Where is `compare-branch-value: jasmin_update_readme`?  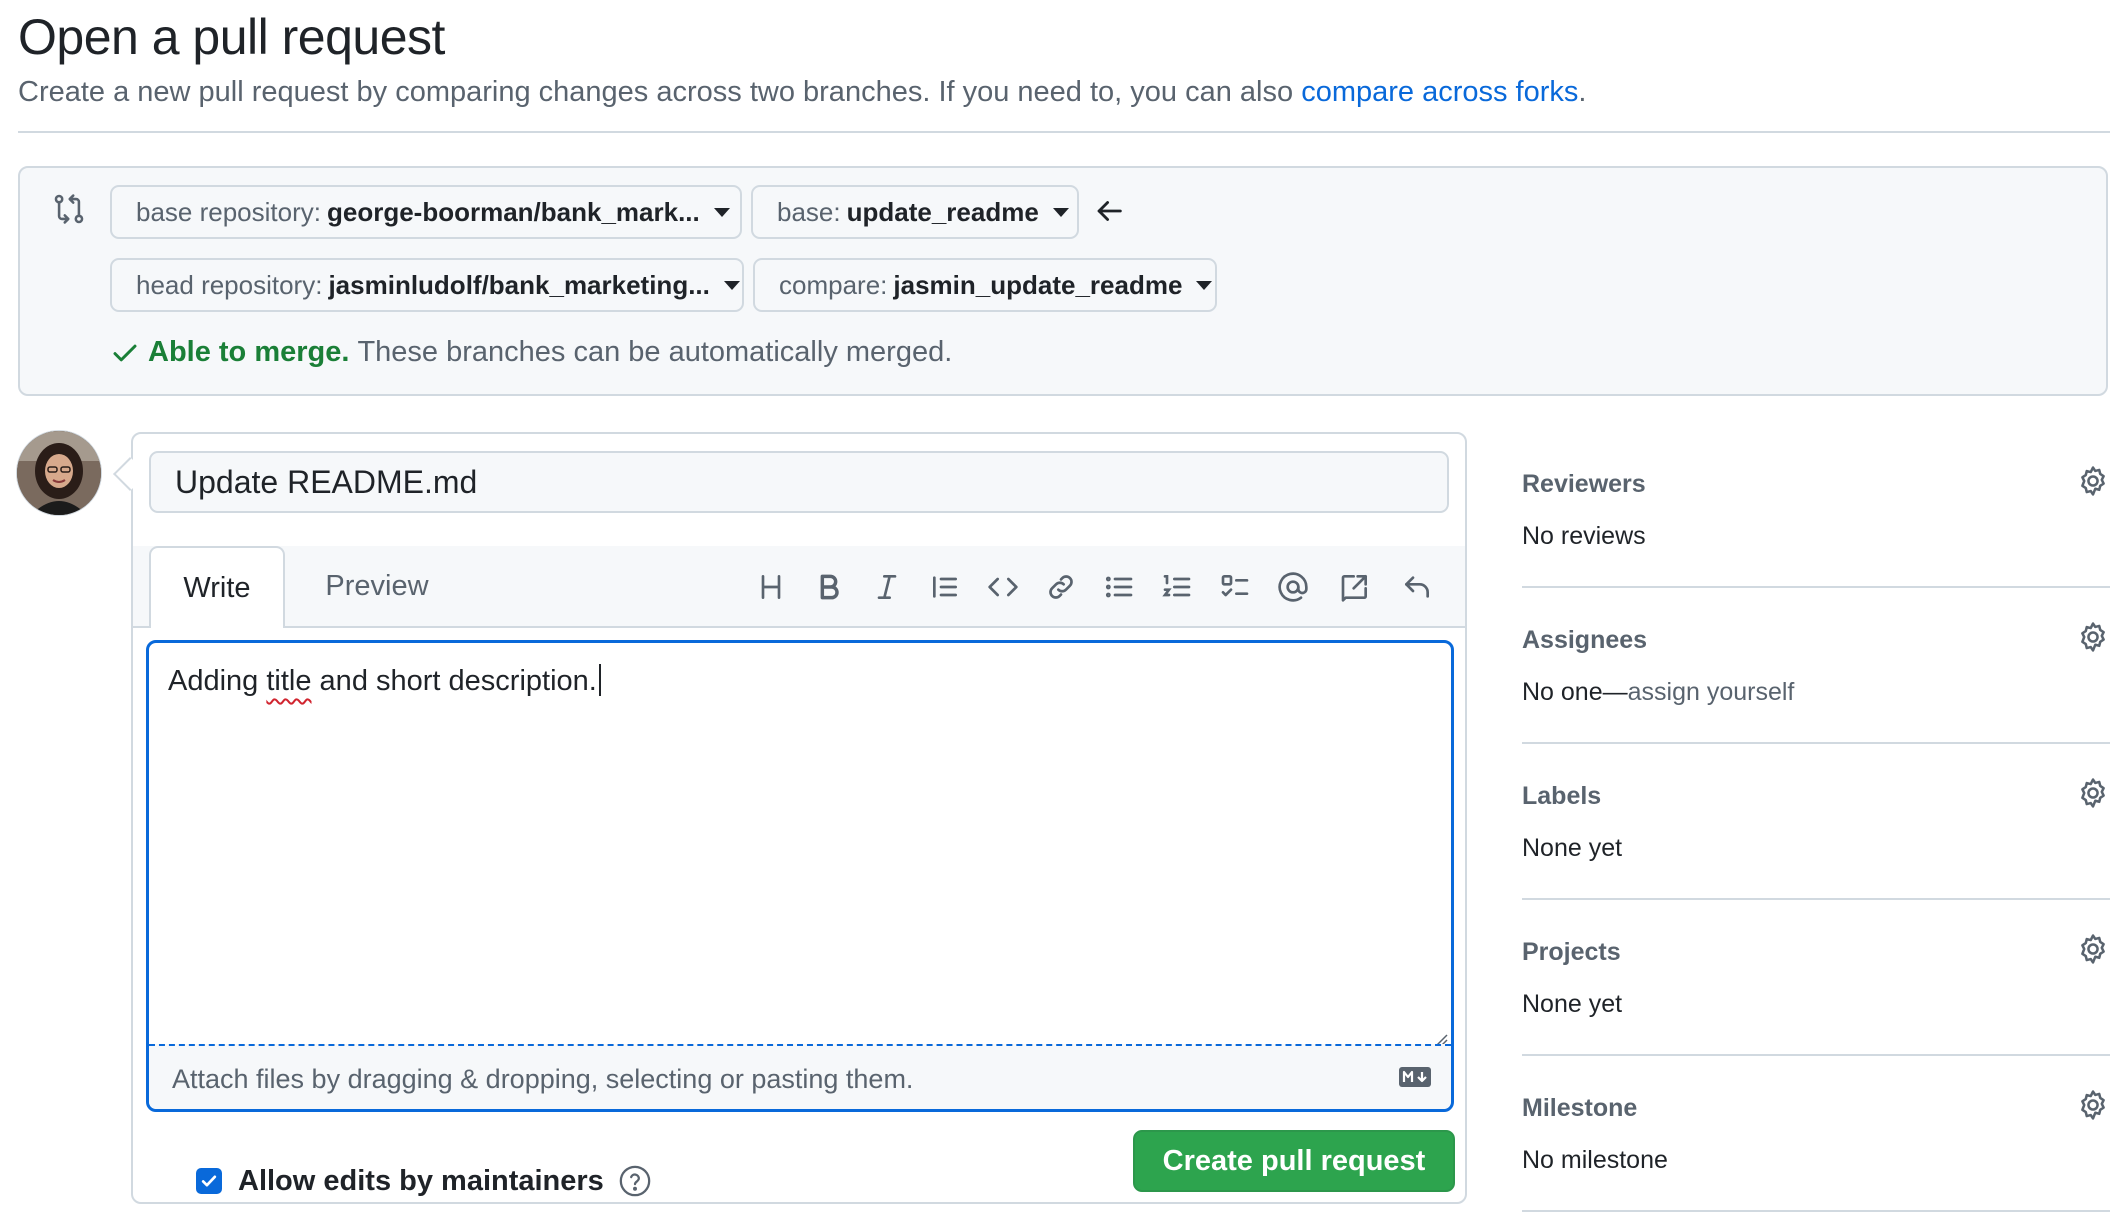
compare-branch-value: jasmin_update_readme is located at coordinates (1038, 284).